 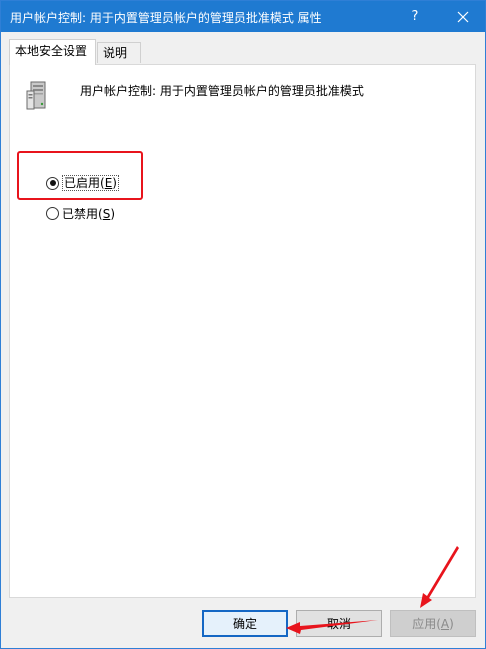 I want to click on close-icon, so click(x=463, y=16).